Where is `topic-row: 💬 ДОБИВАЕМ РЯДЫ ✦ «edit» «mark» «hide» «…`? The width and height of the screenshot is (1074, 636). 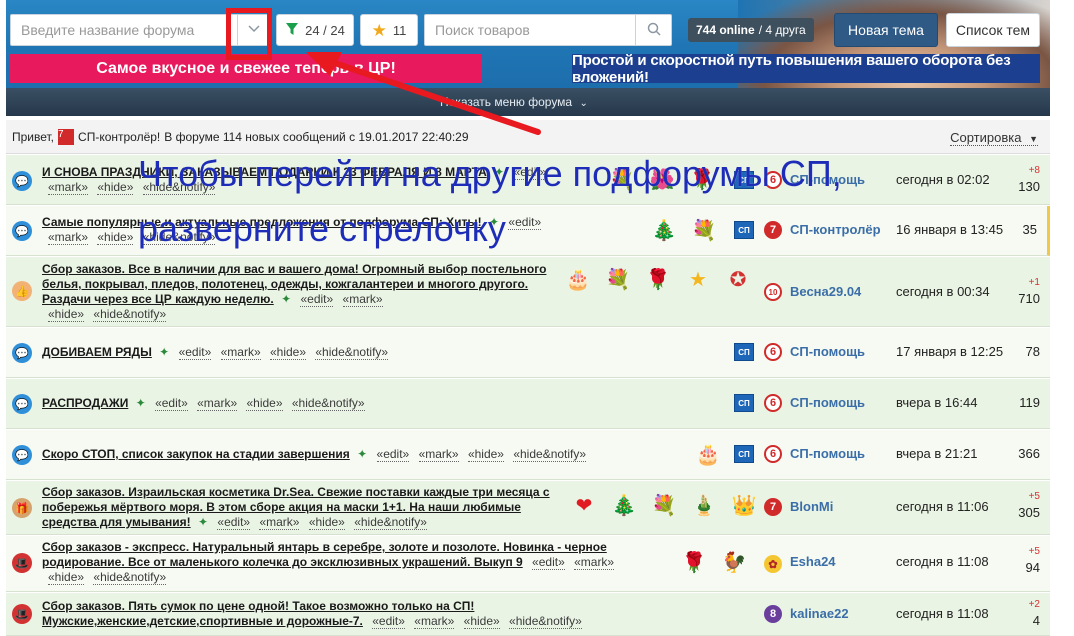
topic-row: 💬 ДОБИВАЕМ РЯДЫ ✦ «edit» «mark» «hide» «… is located at coordinates (528, 353).